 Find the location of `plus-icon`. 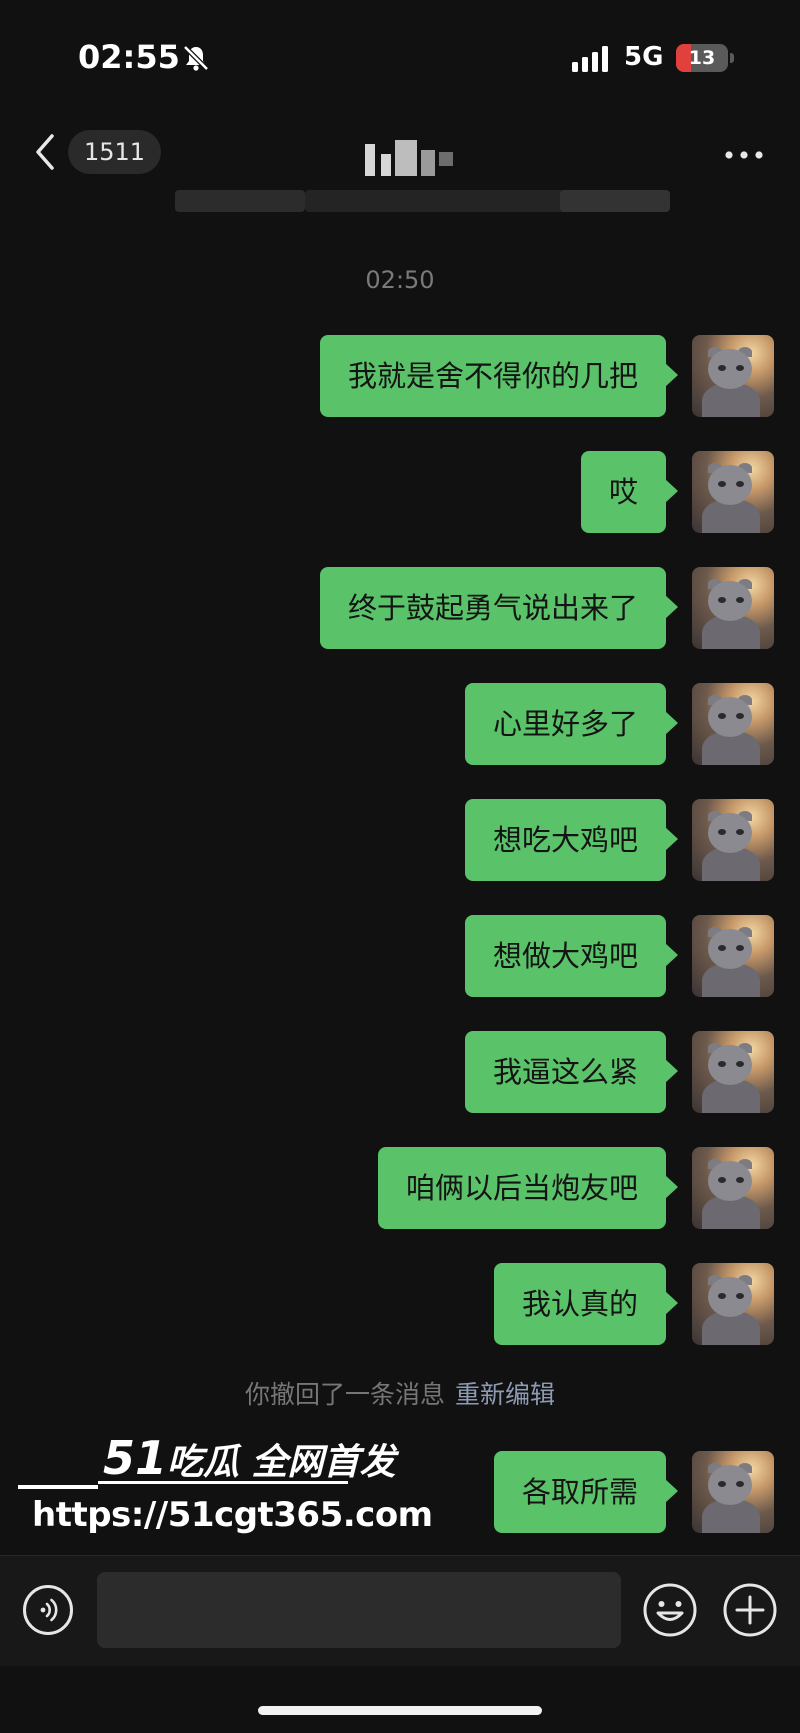

plus-icon is located at coordinates (750, 1610).